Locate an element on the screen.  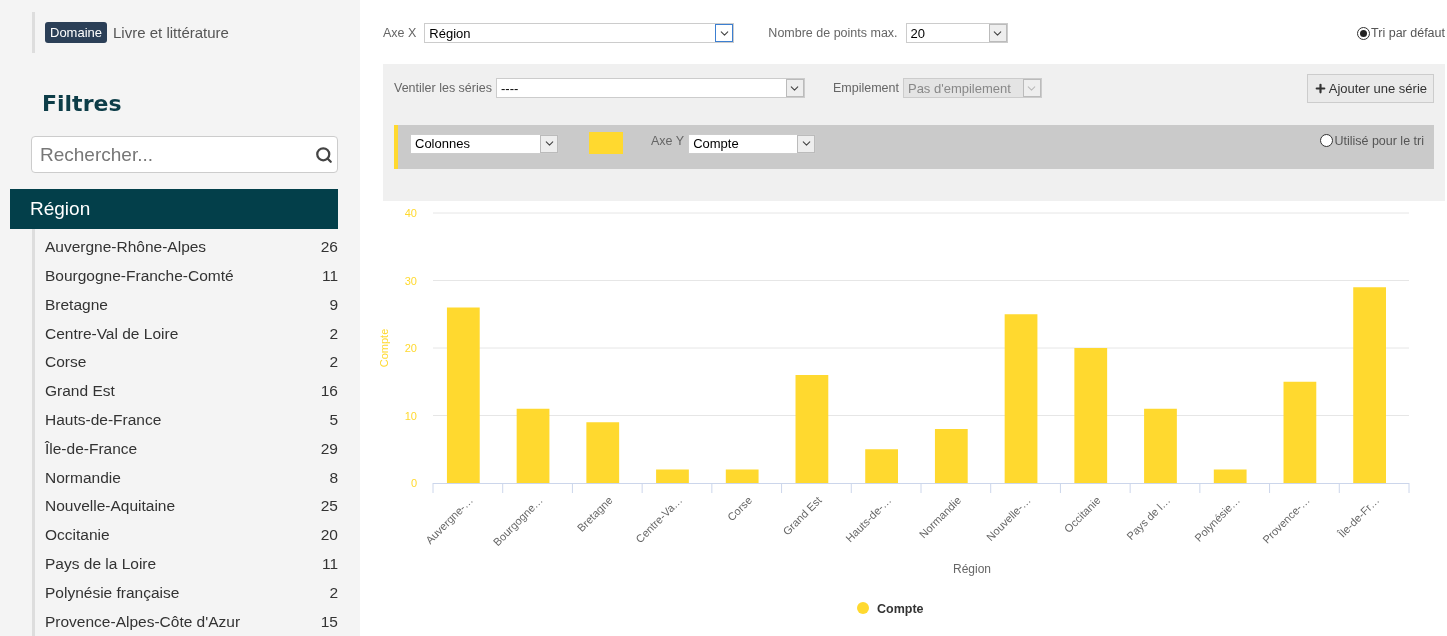
facet-item: Bourgogne-Franche-Comté is located at coordinates (139, 276).